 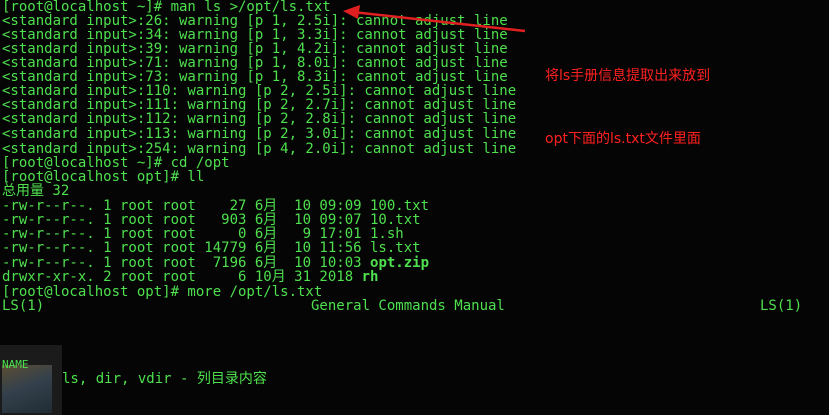 What do you see at coordinates (675, 108) in the screenshot?
I see `annotation-note: 将ls手册信息提取出来放到 opt下面的ls.txt文件里面` at bounding box center [675, 108].